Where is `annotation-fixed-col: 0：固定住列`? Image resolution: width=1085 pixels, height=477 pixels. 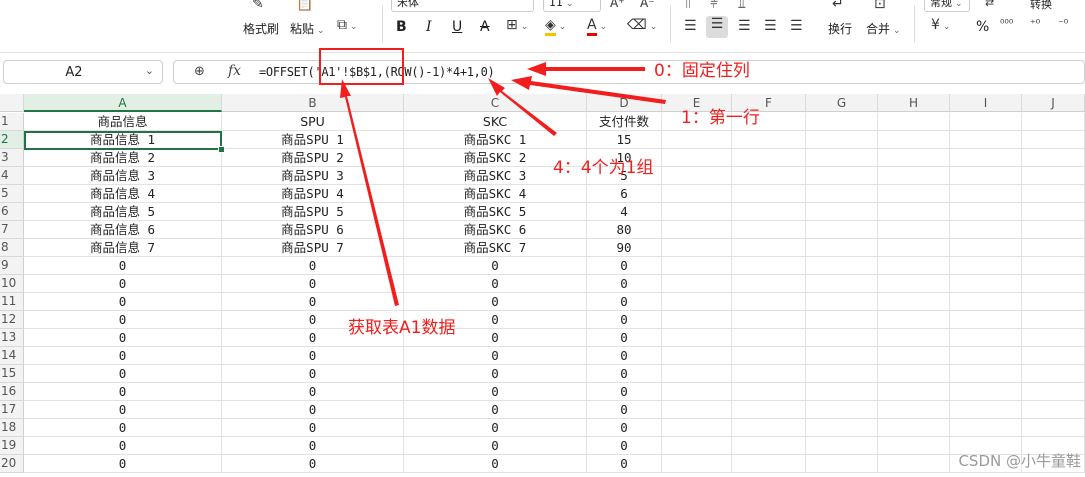
annotation-fixed-col: 0：固定住列 is located at coordinates (702, 71).